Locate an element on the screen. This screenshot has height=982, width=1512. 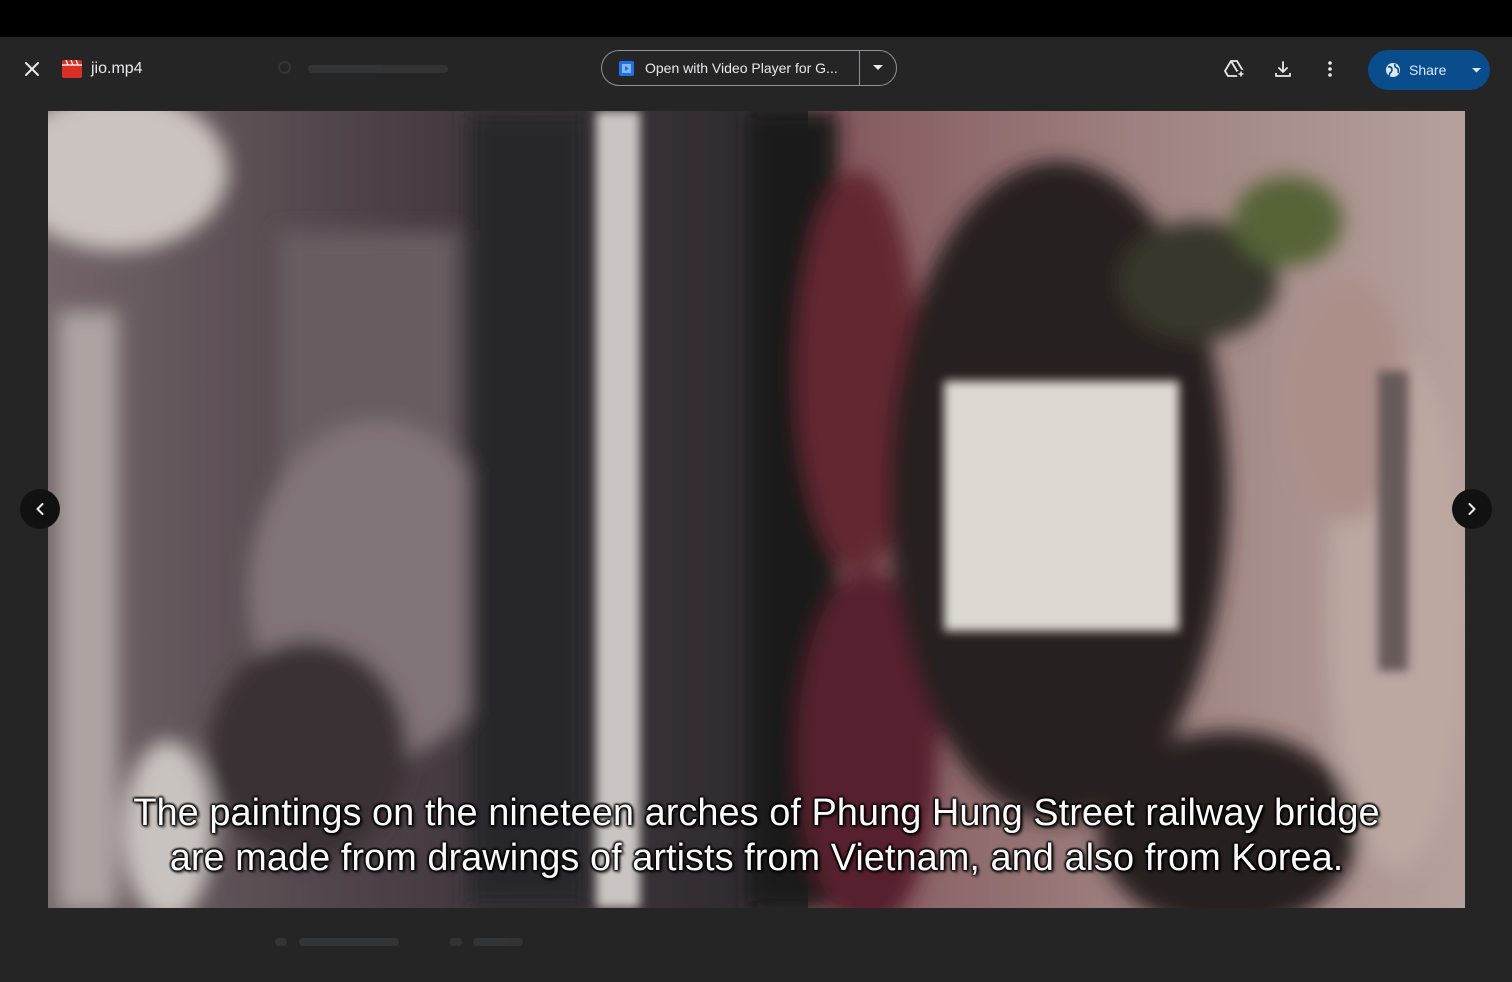
add-to-drive-icon is located at coordinates (1235, 69).